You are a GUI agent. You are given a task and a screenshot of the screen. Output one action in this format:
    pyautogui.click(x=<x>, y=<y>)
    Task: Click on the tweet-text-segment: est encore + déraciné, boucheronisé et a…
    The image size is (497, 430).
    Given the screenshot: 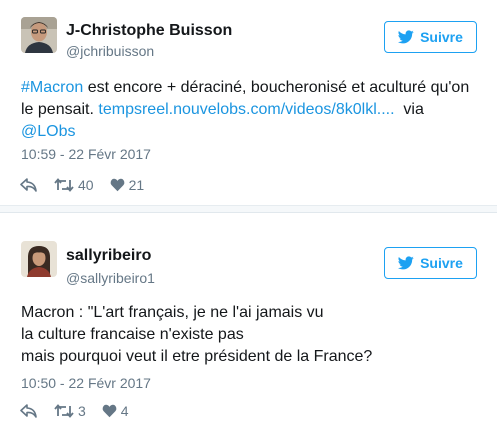 What is the action you would take?
    pyautogui.click(x=276, y=87)
    